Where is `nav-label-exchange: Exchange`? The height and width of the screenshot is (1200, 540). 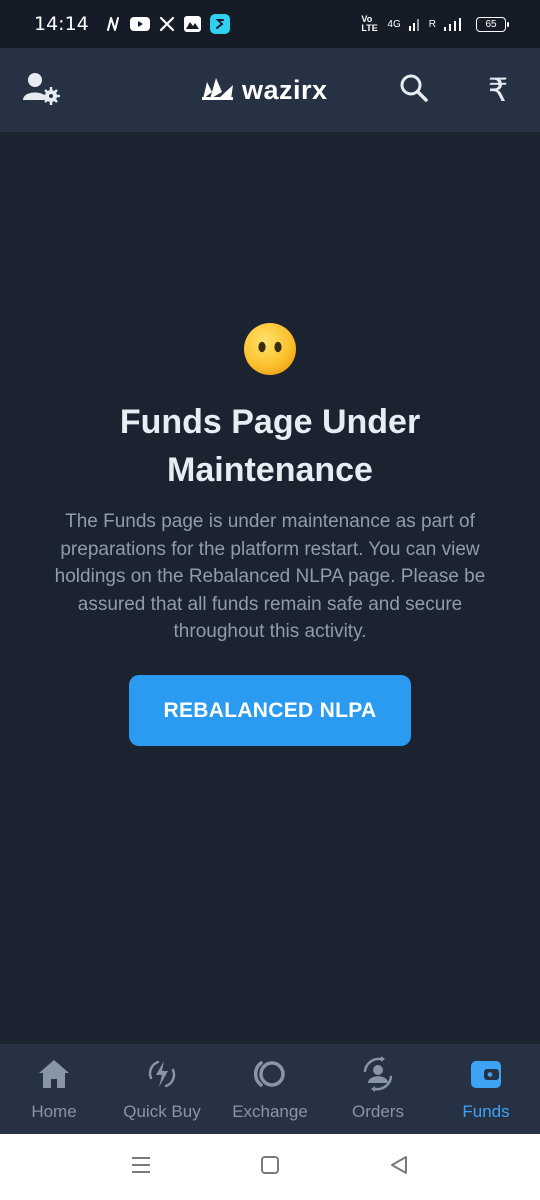
nav-label-exchange: Exchange is located at coordinates (270, 1111).